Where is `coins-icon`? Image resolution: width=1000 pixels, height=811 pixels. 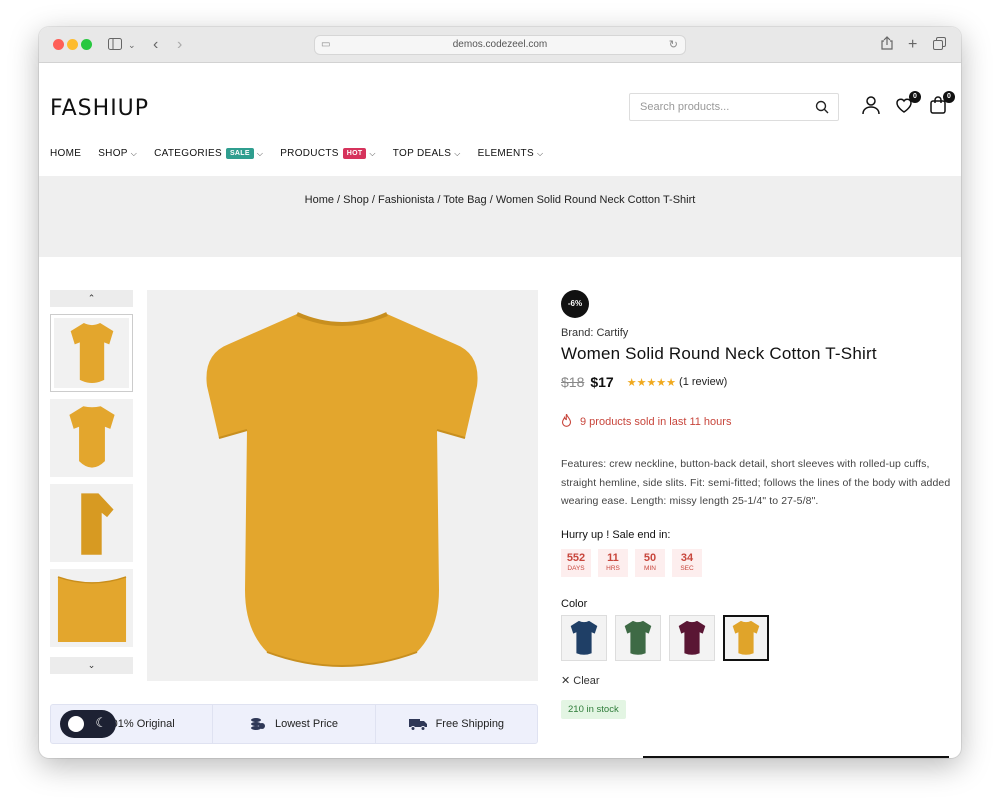 coins-icon is located at coordinates (258, 724).